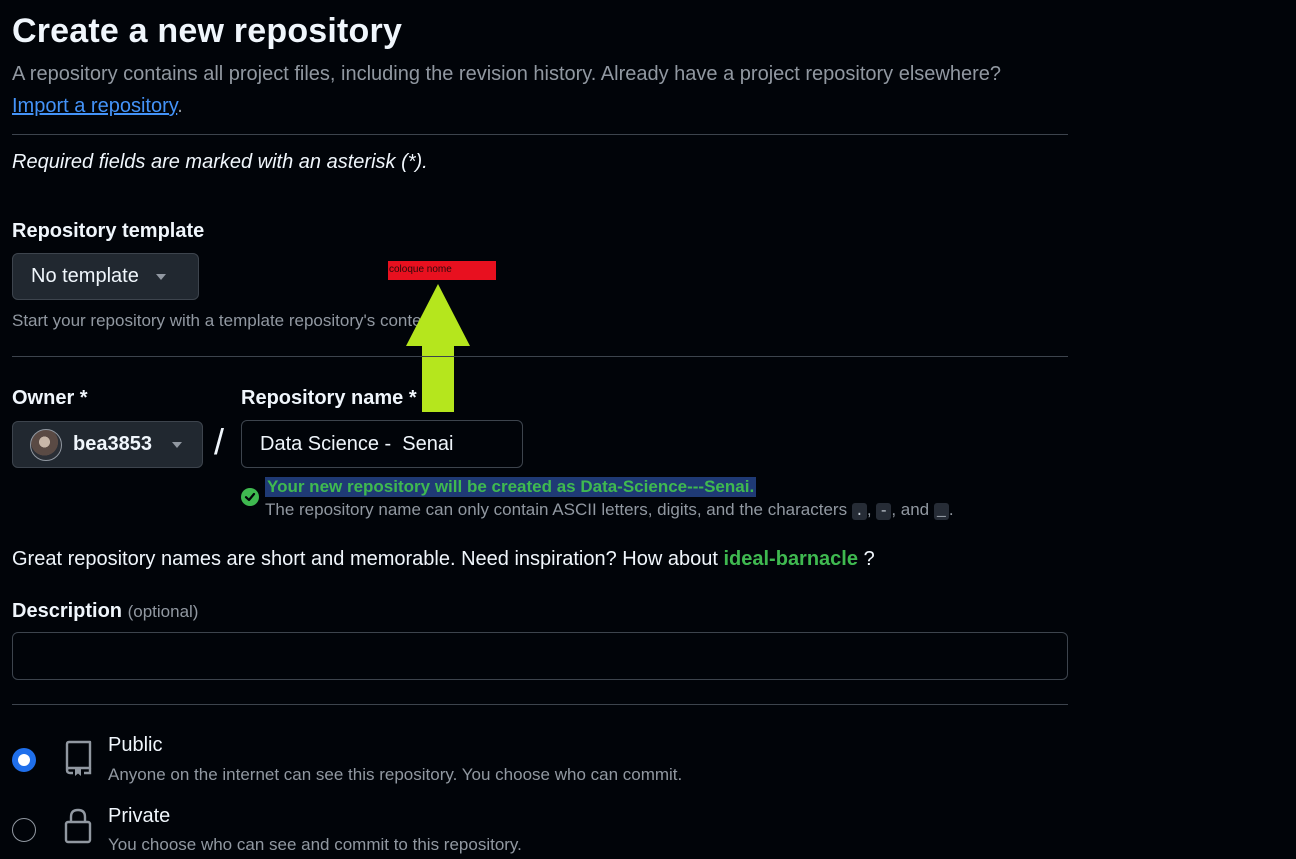 This screenshot has width=1296, height=859. What do you see at coordinates (46, 444) in the screenshot?
I see `avatar` at bounding box center [46, 444].